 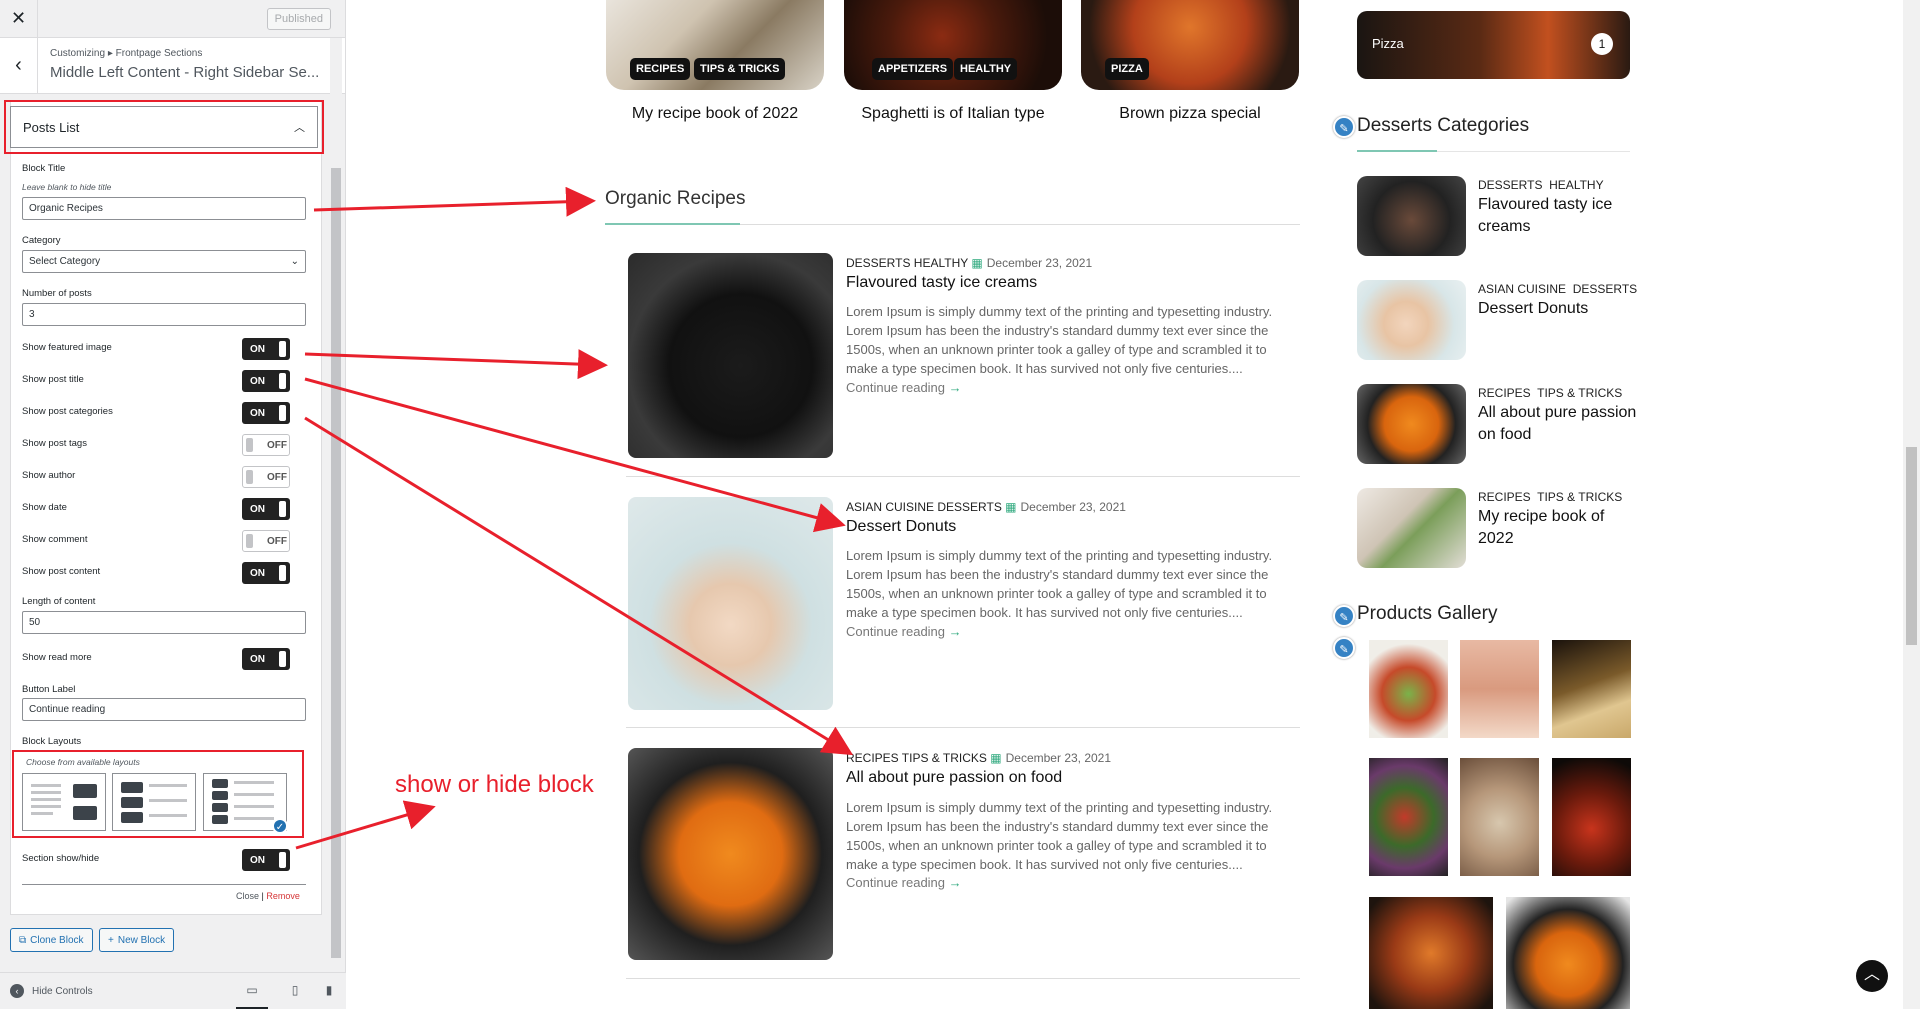 I want to click on block-title-input: Organic Recipes, so click(x=164, y=208).